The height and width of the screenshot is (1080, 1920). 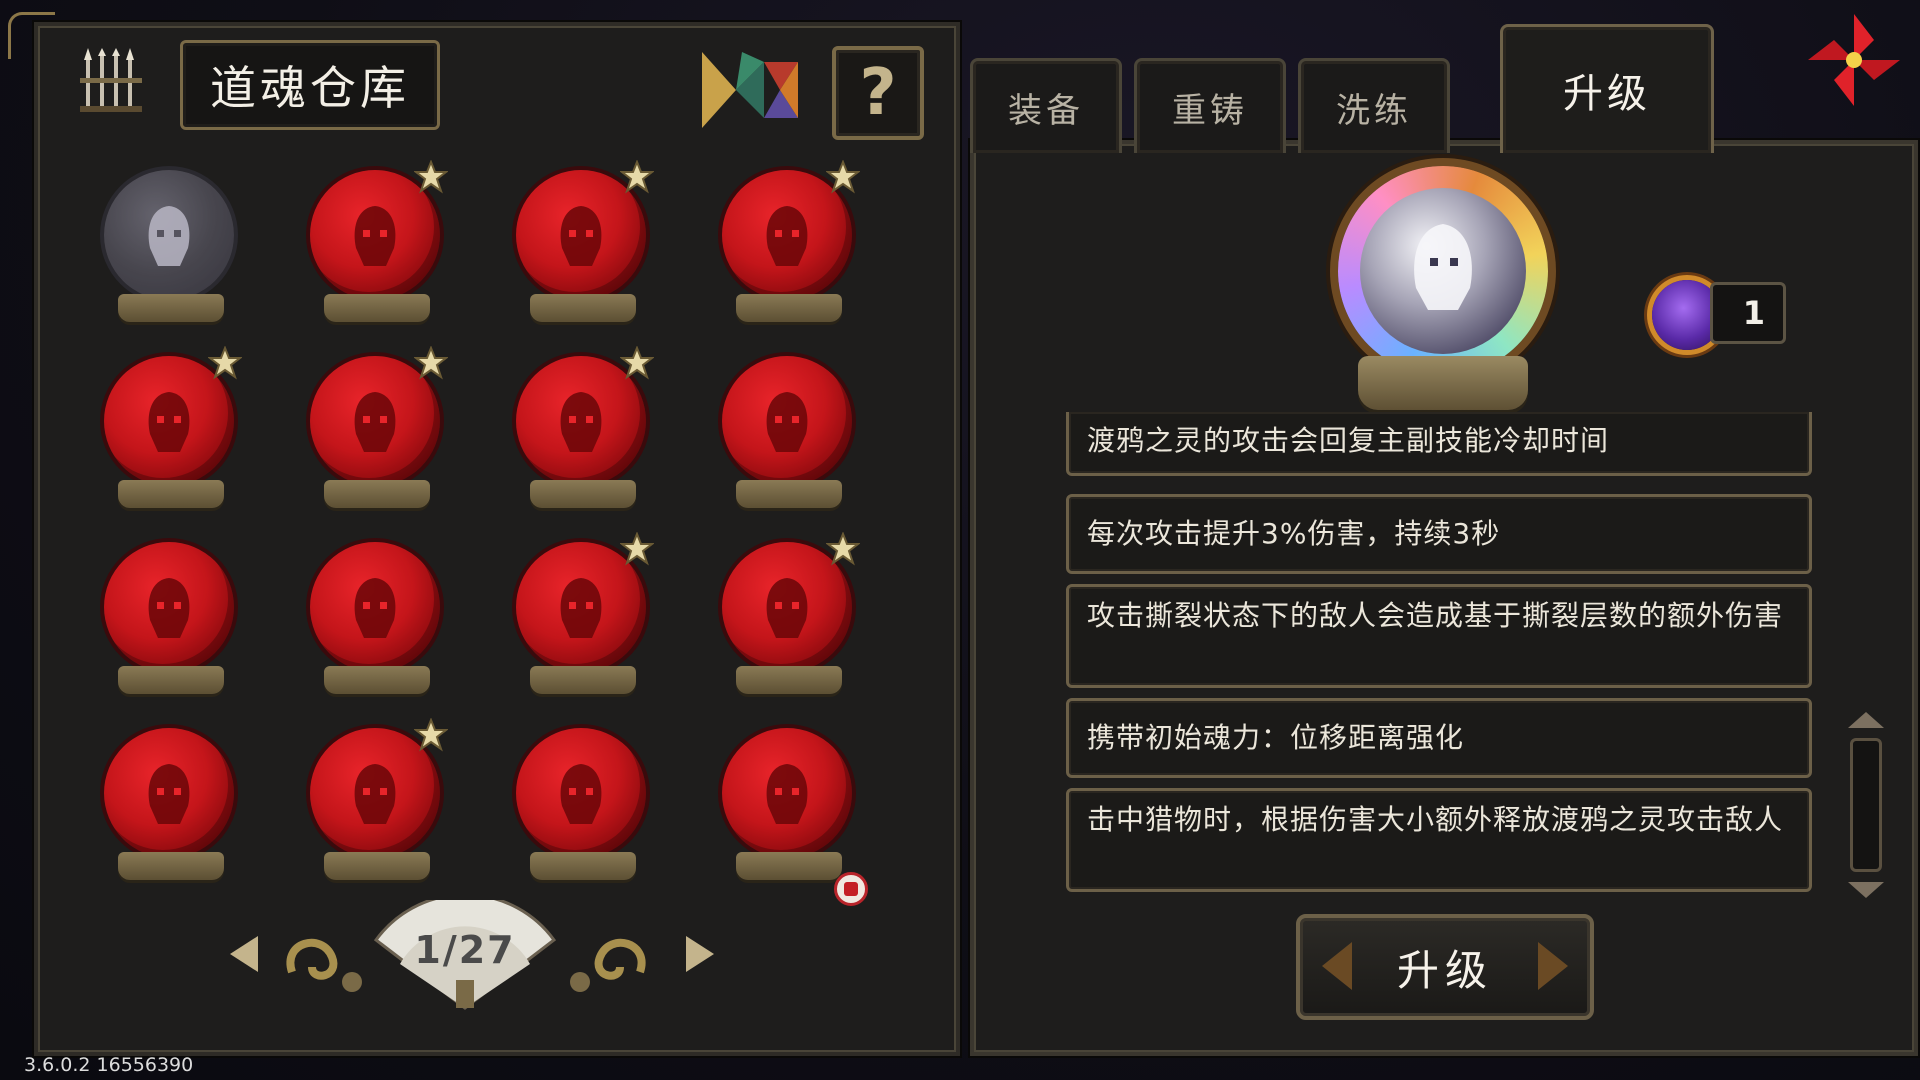 I want to click on upgrade-button: 升级, so click(x=1445, y=967).